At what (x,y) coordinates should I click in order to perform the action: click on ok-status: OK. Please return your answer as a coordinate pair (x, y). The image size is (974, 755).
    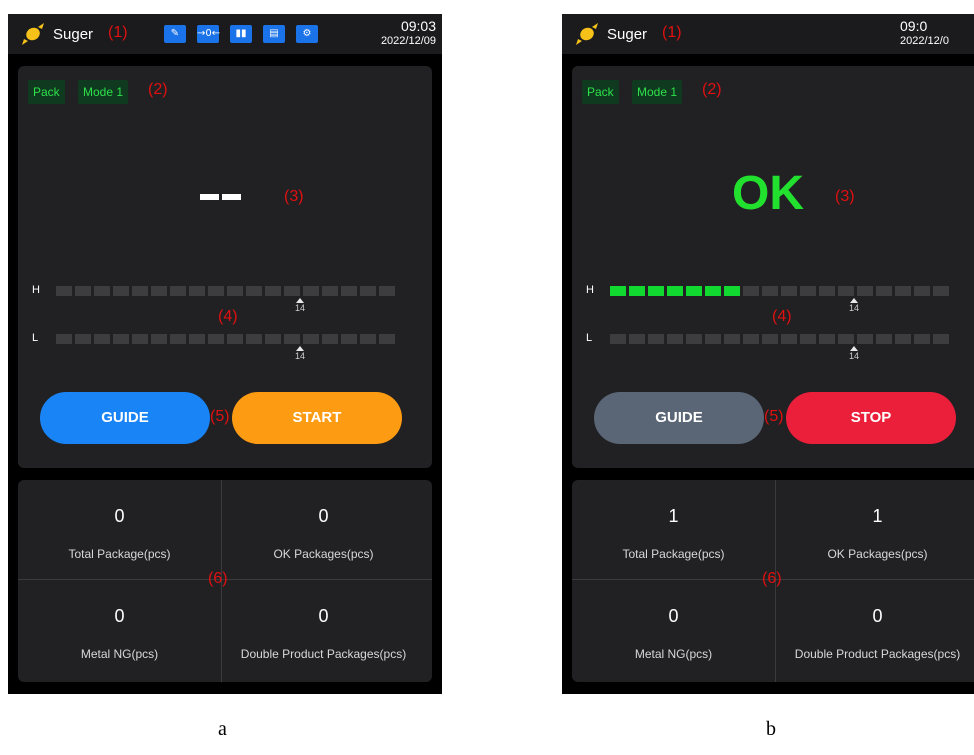
    Looking at the image, I should click on (768, 193).